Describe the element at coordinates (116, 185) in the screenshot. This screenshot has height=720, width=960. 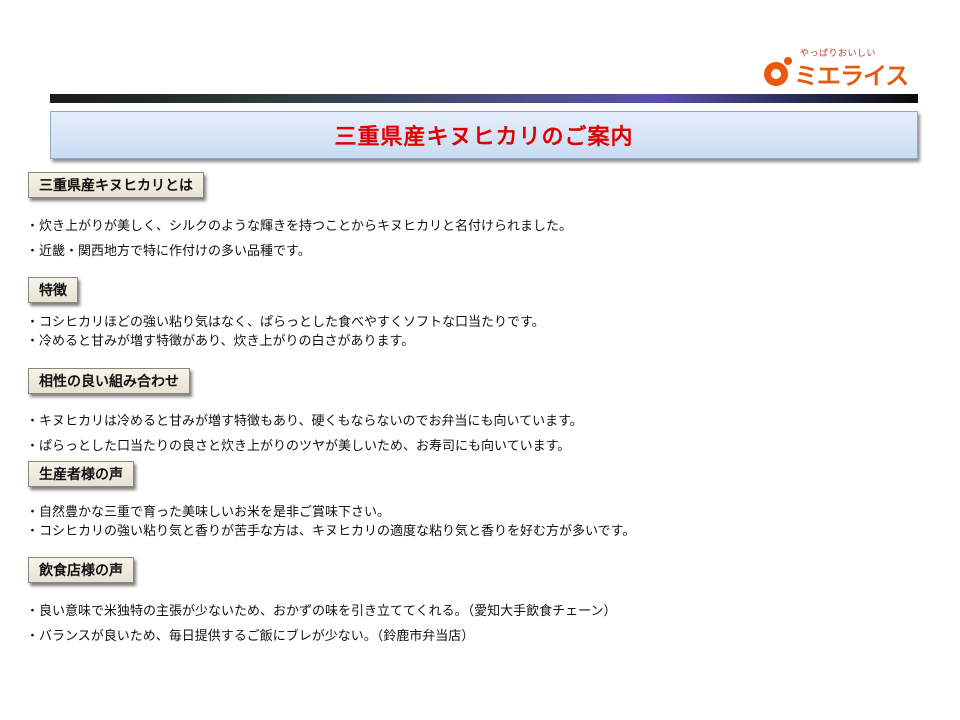
I see `section-heading-about: 三重県産キヌヒカリとは` at that location.